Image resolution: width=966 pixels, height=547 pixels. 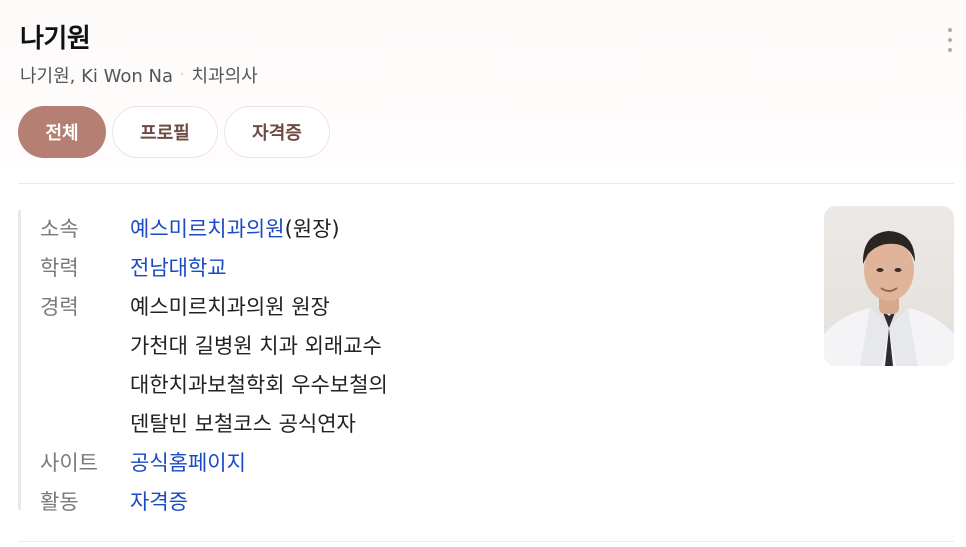 I want to click on bottom-divider, so click(x=486, y=541).